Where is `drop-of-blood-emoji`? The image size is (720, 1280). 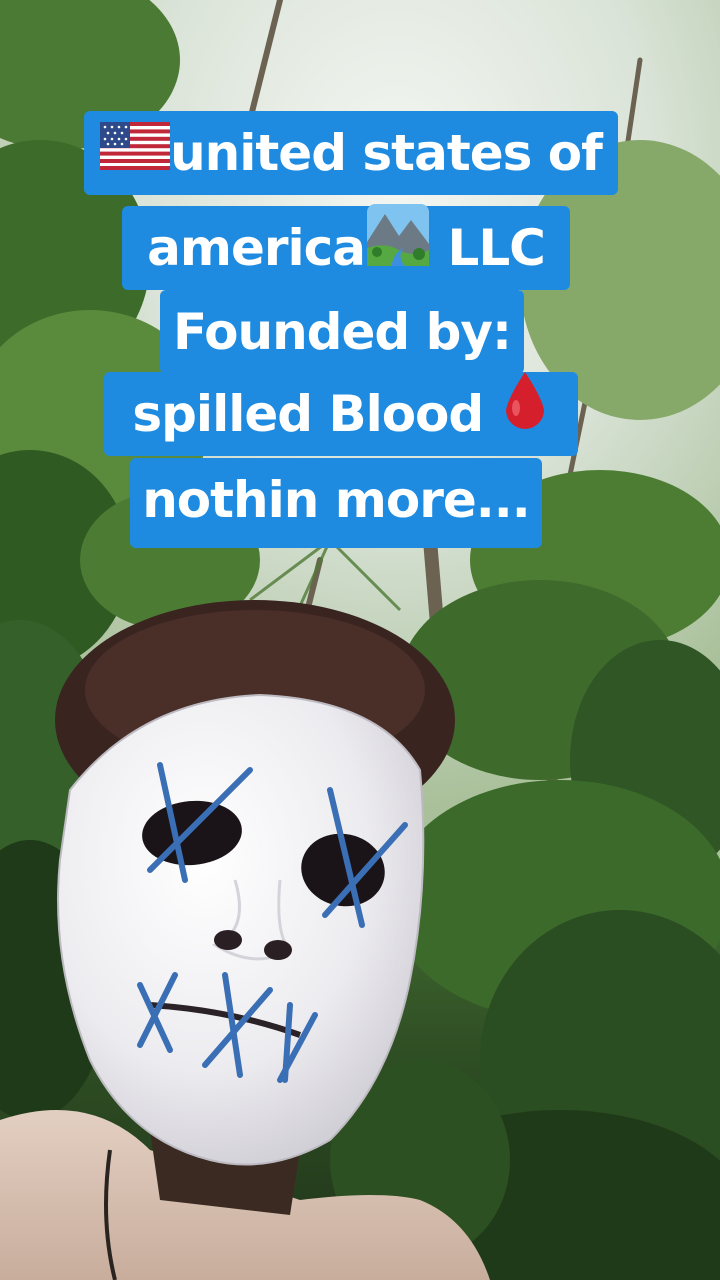 drop-of-blood-emoji is located at coordinates (525, 413).